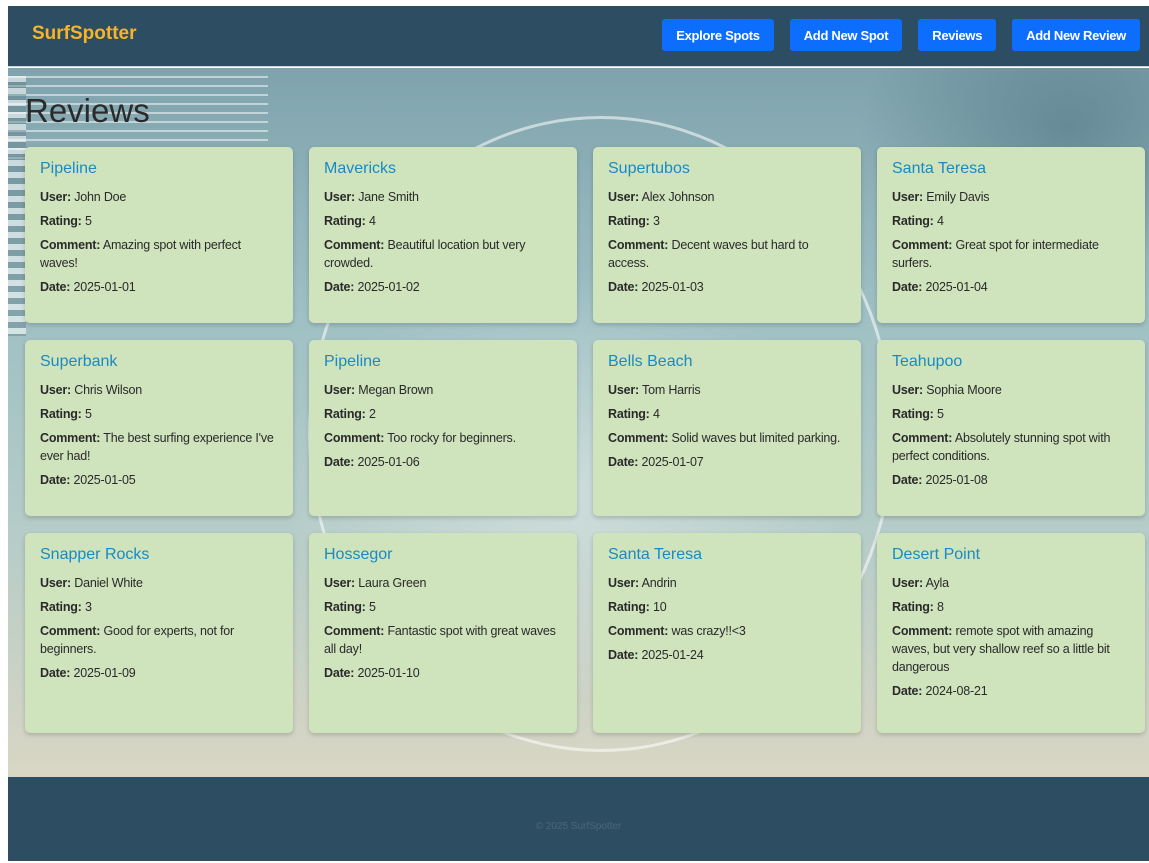 The image size is (1149, 863). I want to click on review-date-value: 2024-08-21, so click(956, 691).